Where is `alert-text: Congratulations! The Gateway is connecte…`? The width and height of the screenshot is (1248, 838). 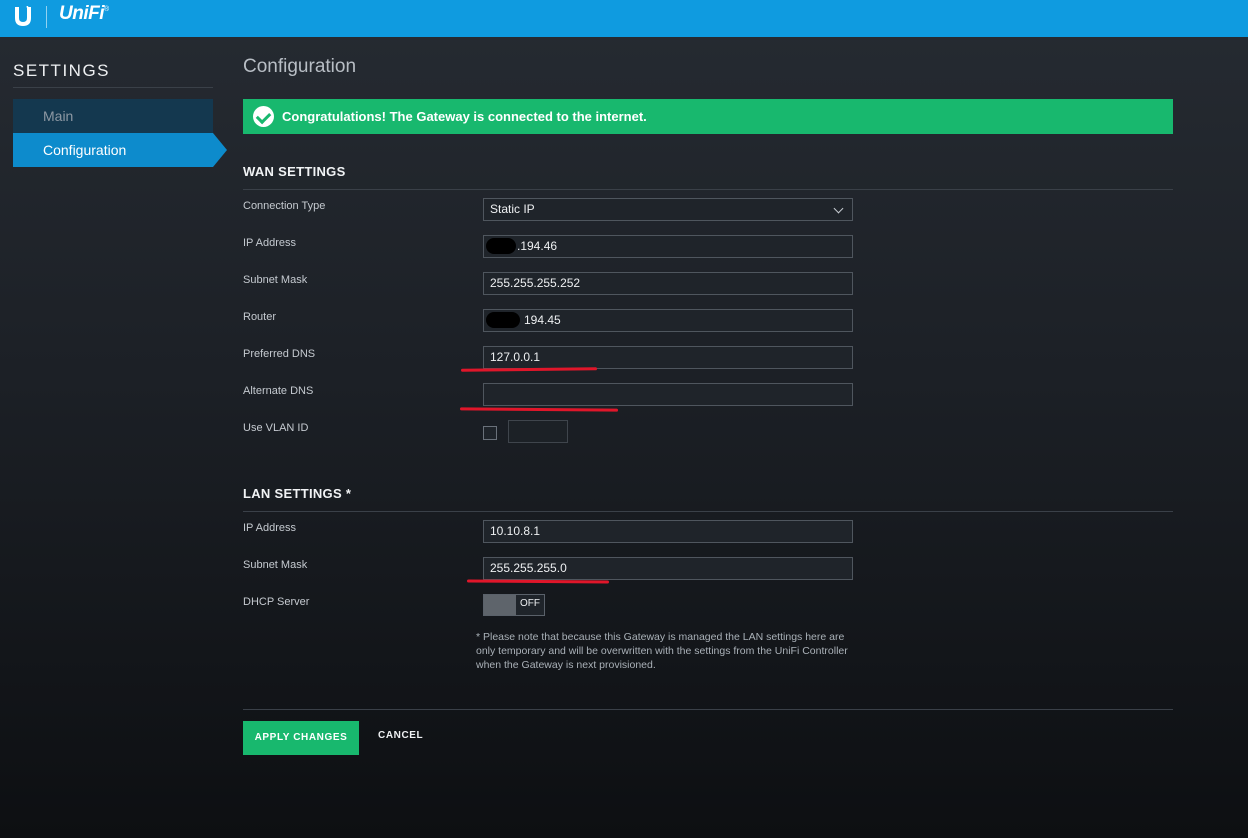
alert-text: Congratulations! The Gateway is connecte… is located at coordinates (464, 116).